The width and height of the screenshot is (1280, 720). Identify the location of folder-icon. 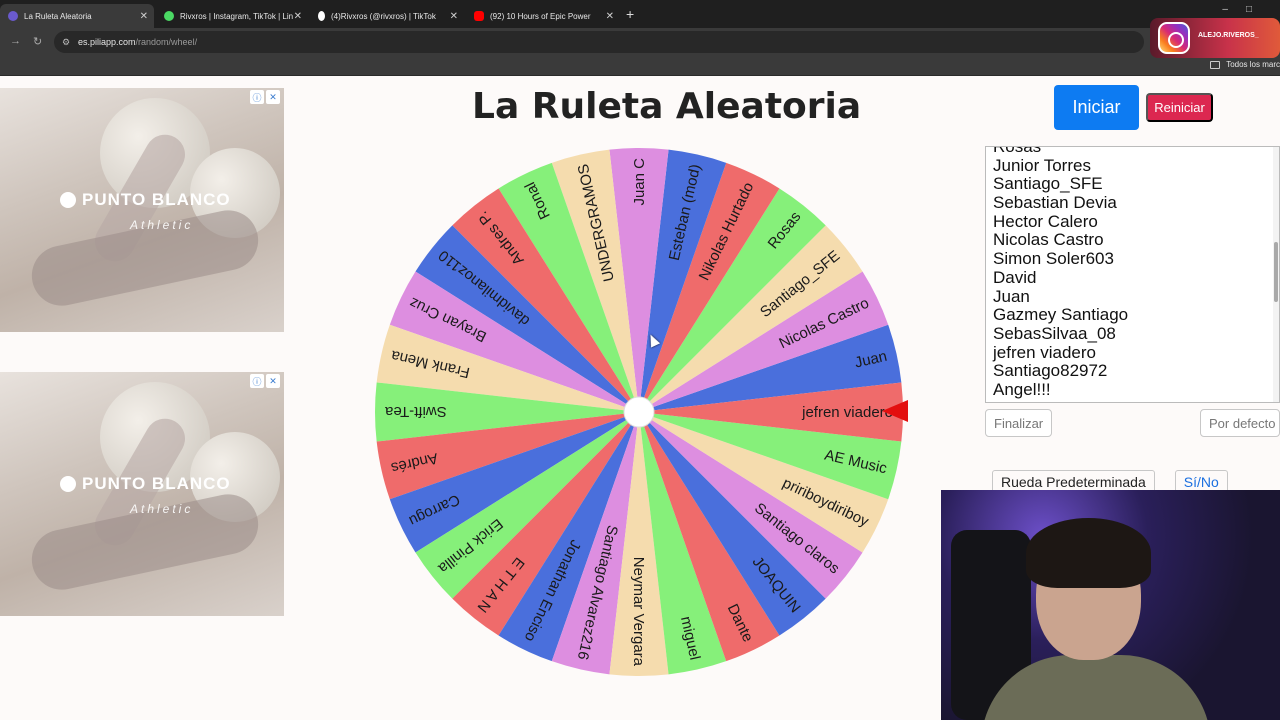
(1215, 64).